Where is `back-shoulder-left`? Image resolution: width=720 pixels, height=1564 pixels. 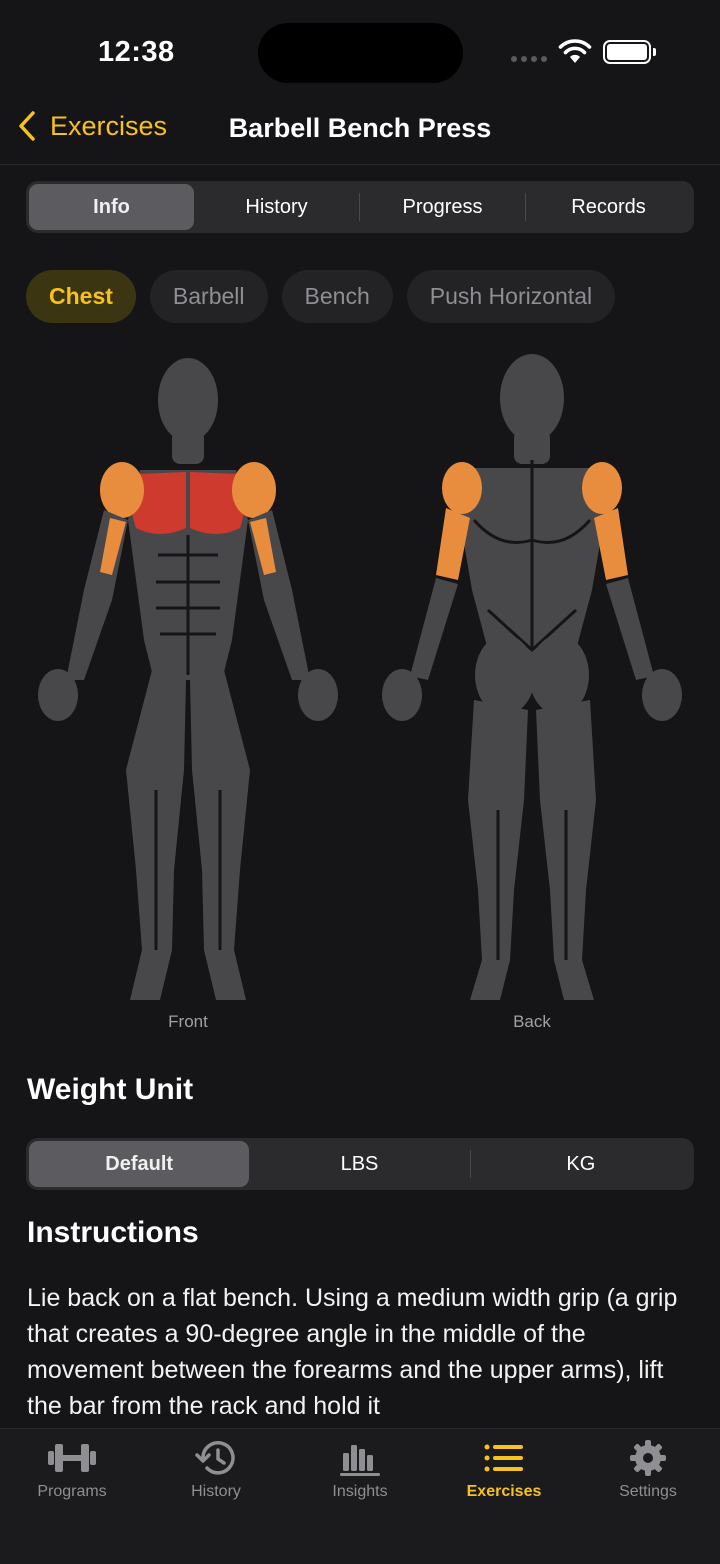
back-shoulder-left is located at coordinates (462, 488).